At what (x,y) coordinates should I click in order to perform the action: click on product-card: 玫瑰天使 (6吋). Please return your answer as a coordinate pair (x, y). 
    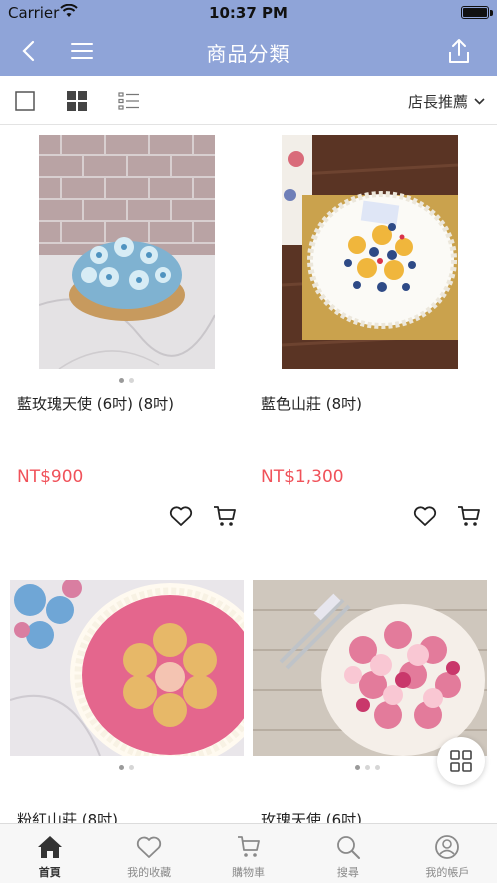
    Looking at the image, I should click on (373, 696).